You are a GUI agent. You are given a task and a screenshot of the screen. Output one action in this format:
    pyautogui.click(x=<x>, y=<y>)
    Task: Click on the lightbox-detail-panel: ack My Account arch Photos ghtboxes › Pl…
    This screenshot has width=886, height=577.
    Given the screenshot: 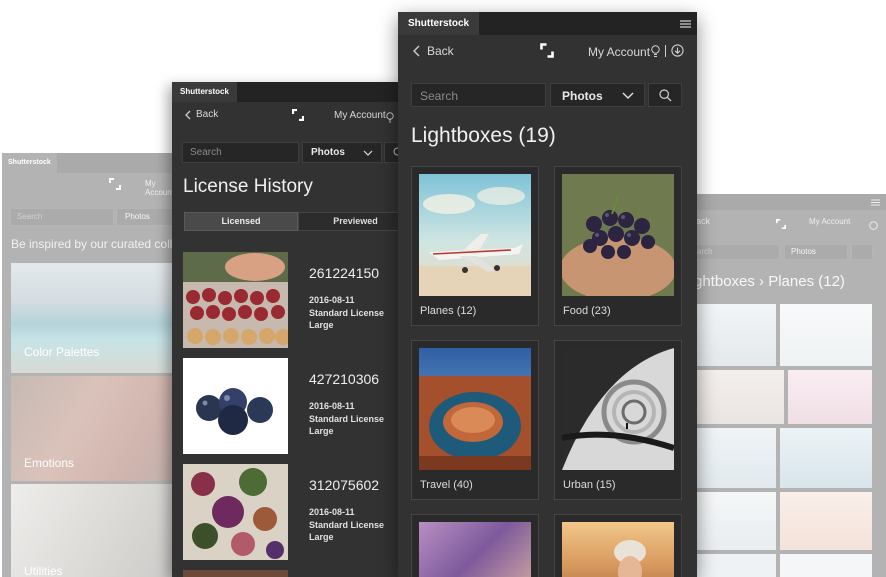 What is the action you would take?
    pyautogui.click(x=788, y=385)
    